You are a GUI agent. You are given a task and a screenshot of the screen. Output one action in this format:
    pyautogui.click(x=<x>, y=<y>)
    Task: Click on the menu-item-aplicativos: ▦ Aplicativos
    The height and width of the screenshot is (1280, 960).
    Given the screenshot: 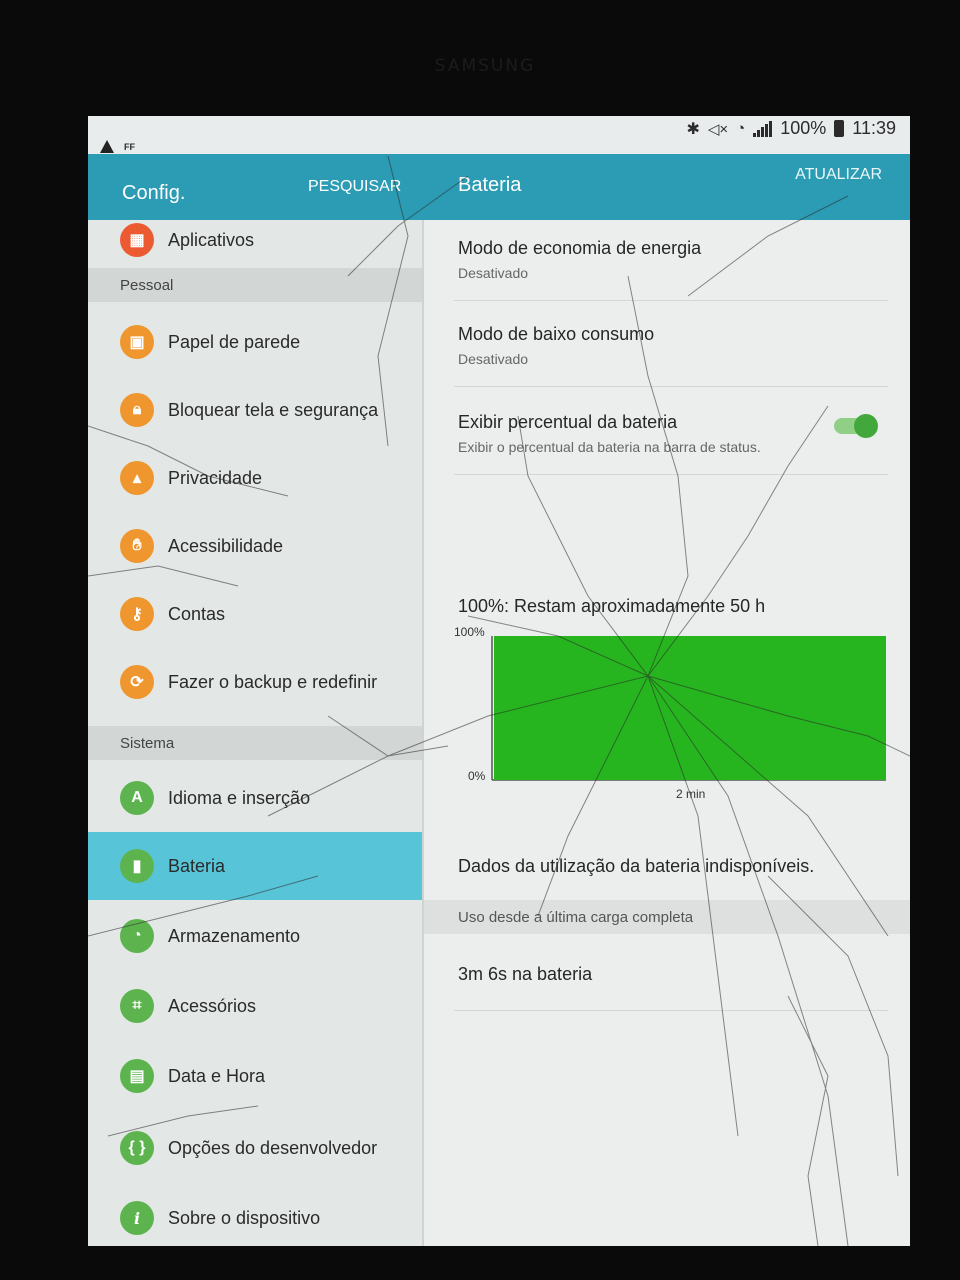 What is the action you would take?
    pyautogui.click(x=255, y=240)
    